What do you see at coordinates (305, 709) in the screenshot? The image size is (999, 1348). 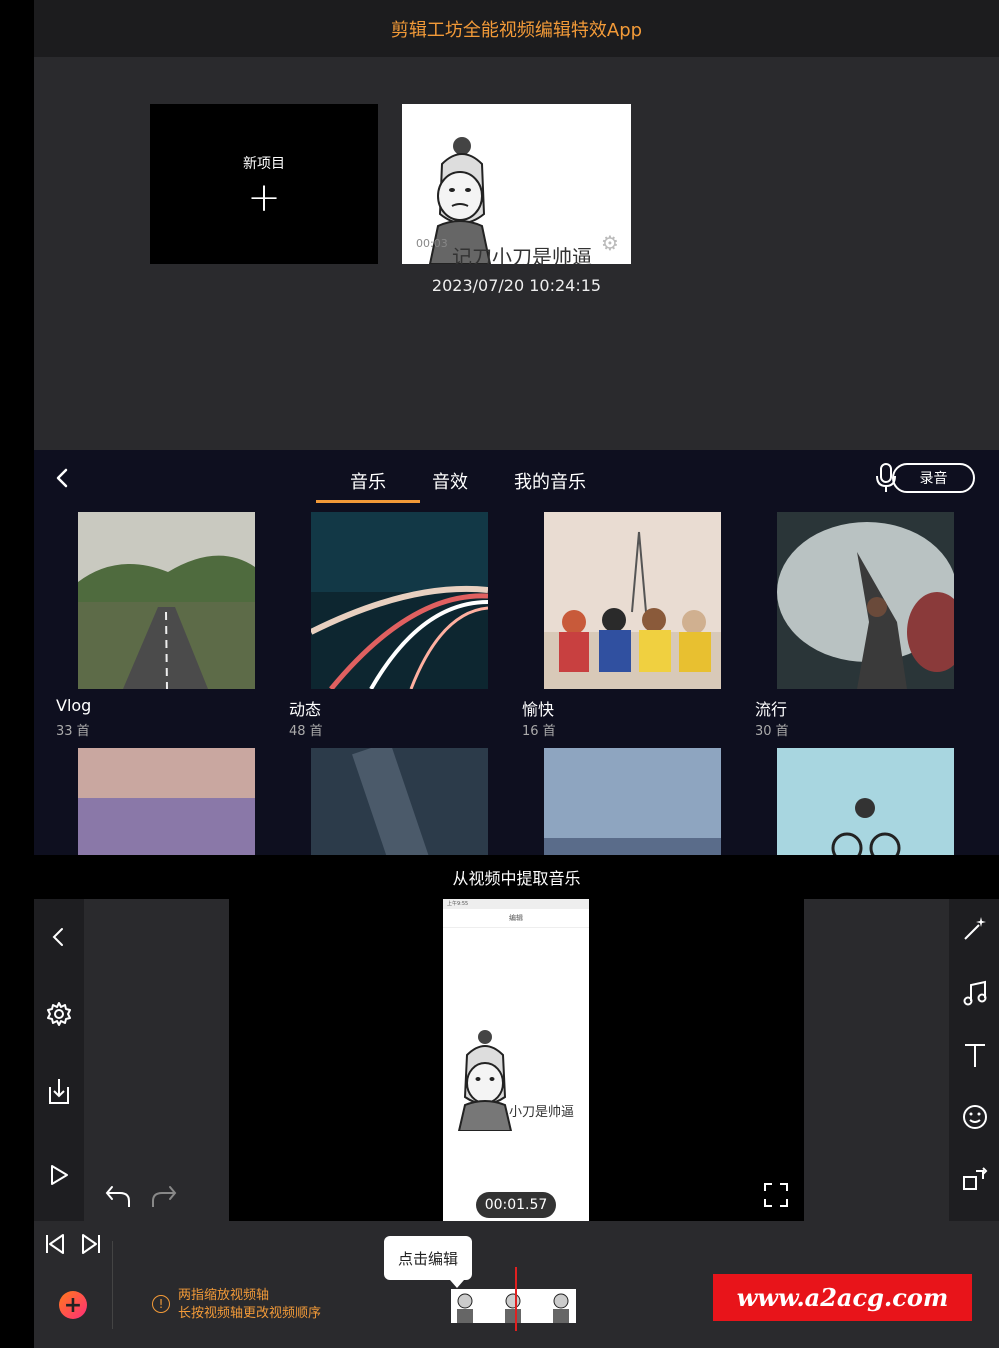 I see `category-name: 动态` at bounding box center [305, 709].